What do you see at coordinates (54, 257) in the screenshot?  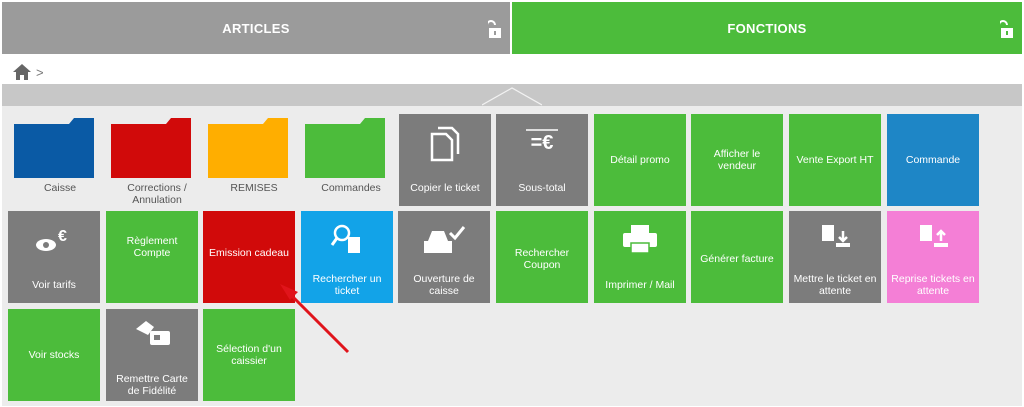 I see `voir-tarifs-button: € Voir tarifs` at bounding box center [54, 257].